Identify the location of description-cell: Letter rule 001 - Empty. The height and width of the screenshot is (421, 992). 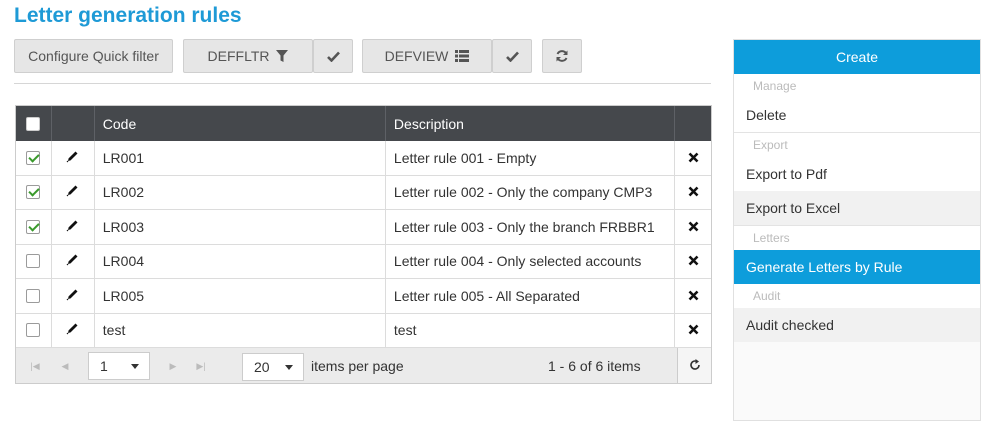
(531, 158).